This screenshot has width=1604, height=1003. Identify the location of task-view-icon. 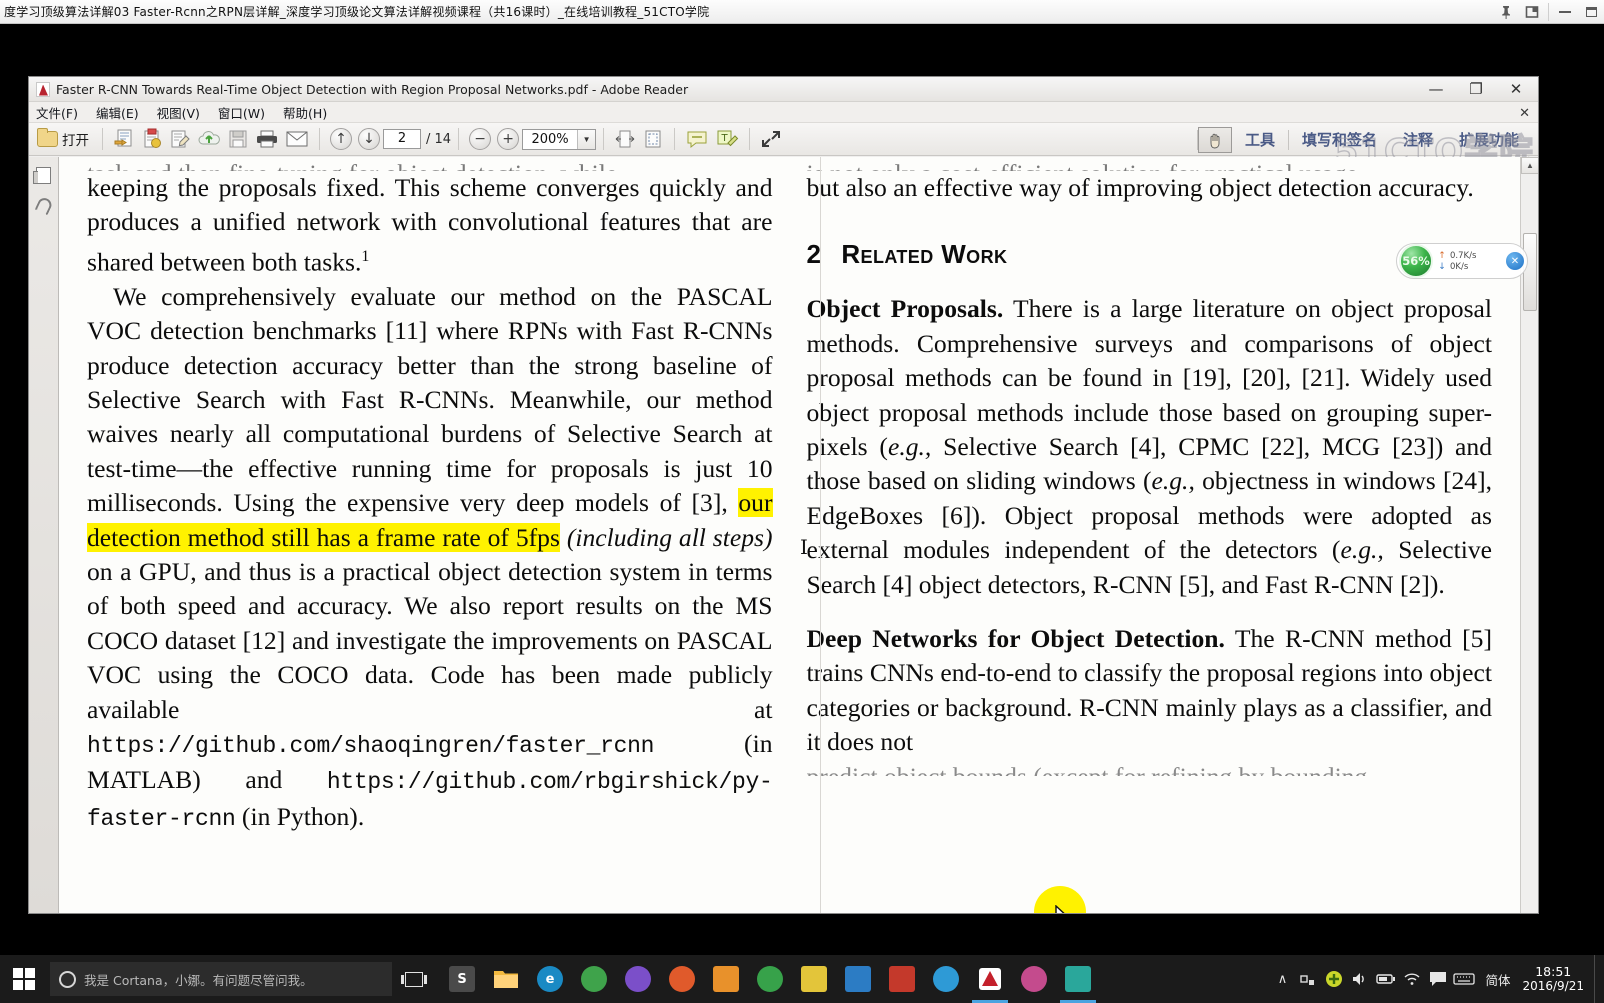
(414, 979).